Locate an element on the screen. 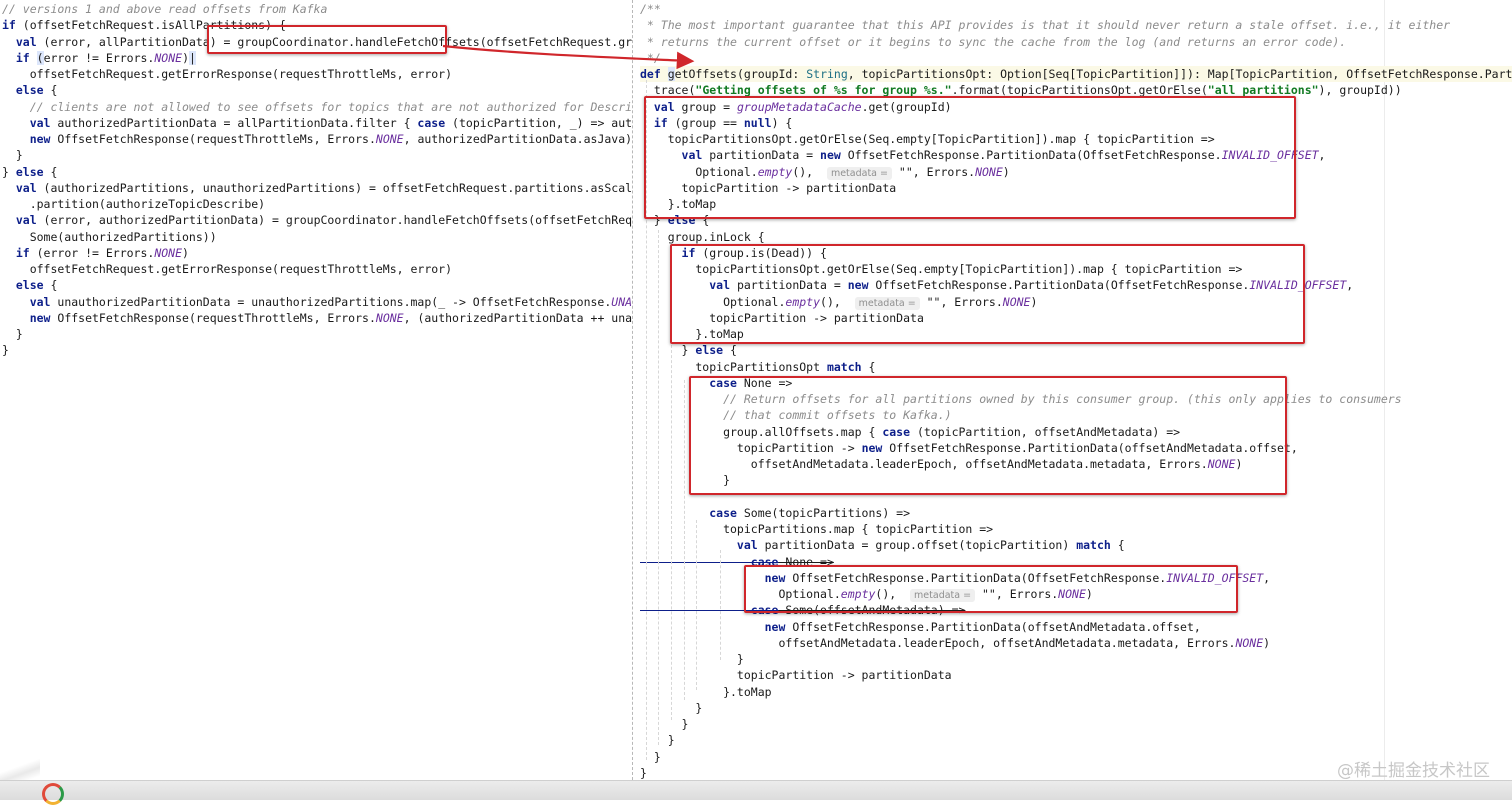 This screenshot has height=805, width=1512. annotation-arrow is located at coordinates (568, 57).